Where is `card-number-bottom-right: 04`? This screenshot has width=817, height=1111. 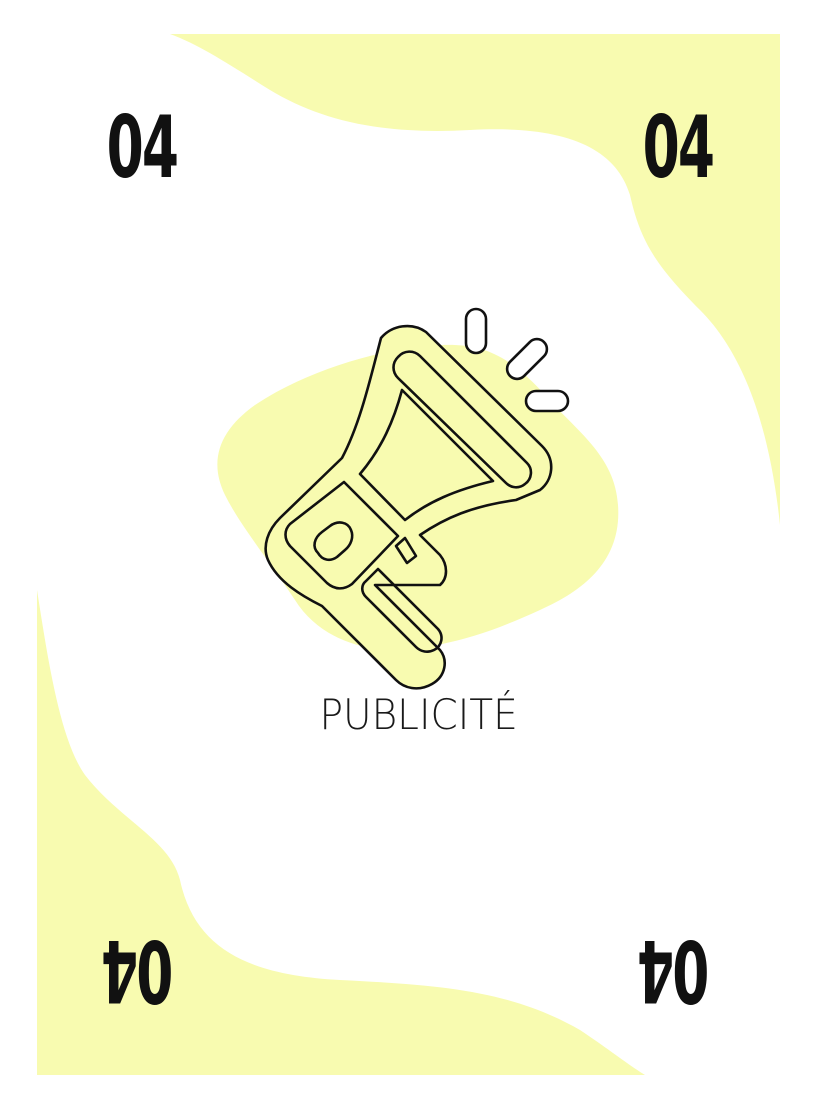 card-number-bottom-right: 04 is located at coordinates (674, 970).